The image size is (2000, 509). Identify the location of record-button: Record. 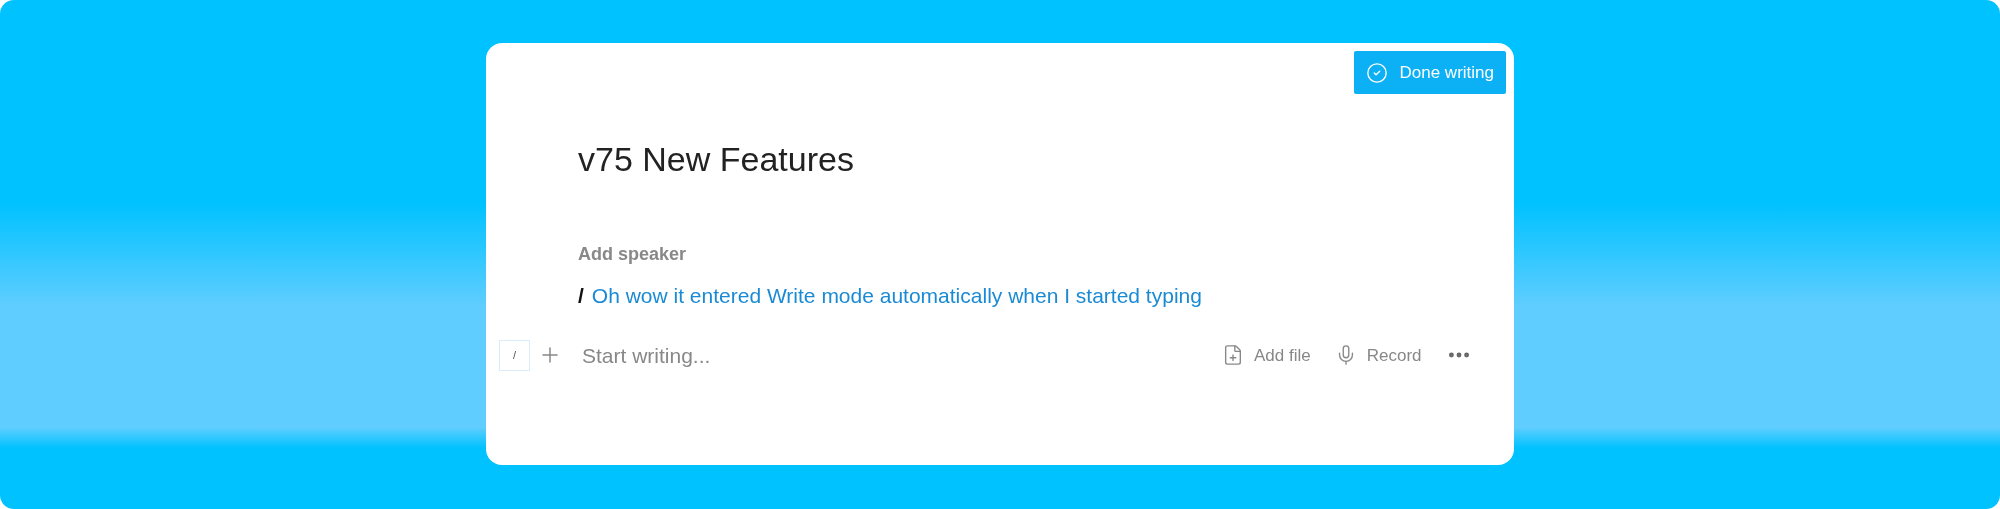
(1378, 355).